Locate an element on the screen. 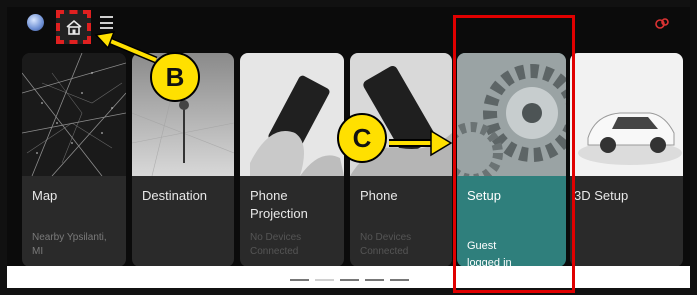 The height and width of the screenshot is (295, 697). callout-b: B is located at coordinates (175, 77).